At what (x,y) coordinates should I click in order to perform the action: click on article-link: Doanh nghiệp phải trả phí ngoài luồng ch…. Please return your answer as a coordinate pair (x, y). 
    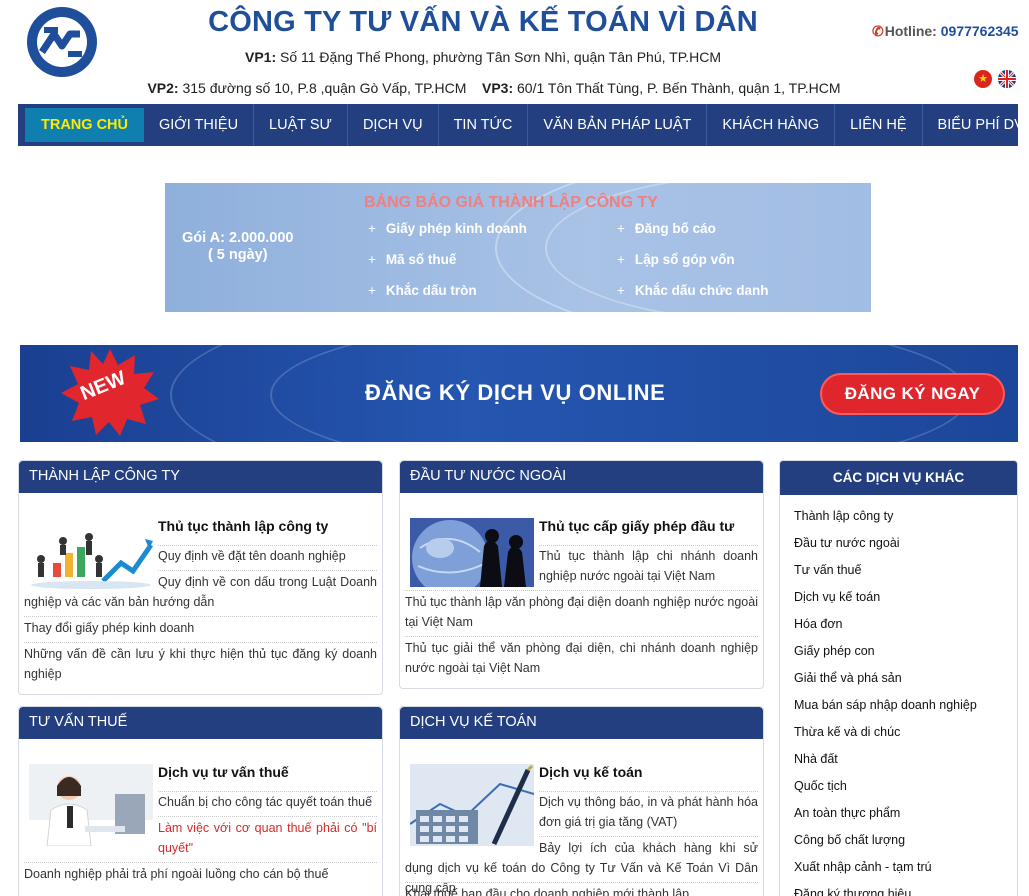
    Looking at the image, I should click on (200, 874).